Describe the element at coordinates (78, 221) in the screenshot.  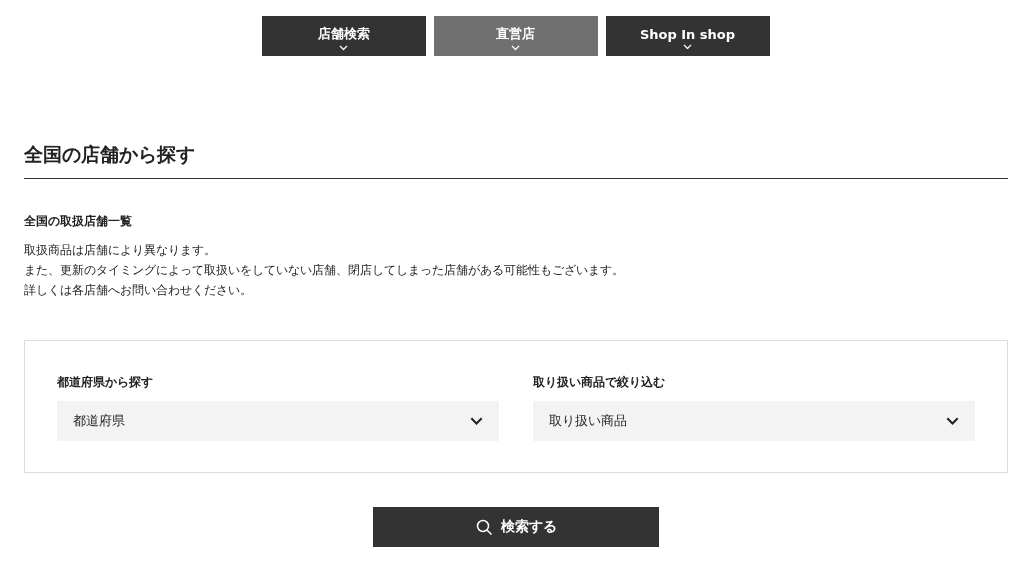
I see `section-heading: 全国の取扱店舗一覧` at that location.